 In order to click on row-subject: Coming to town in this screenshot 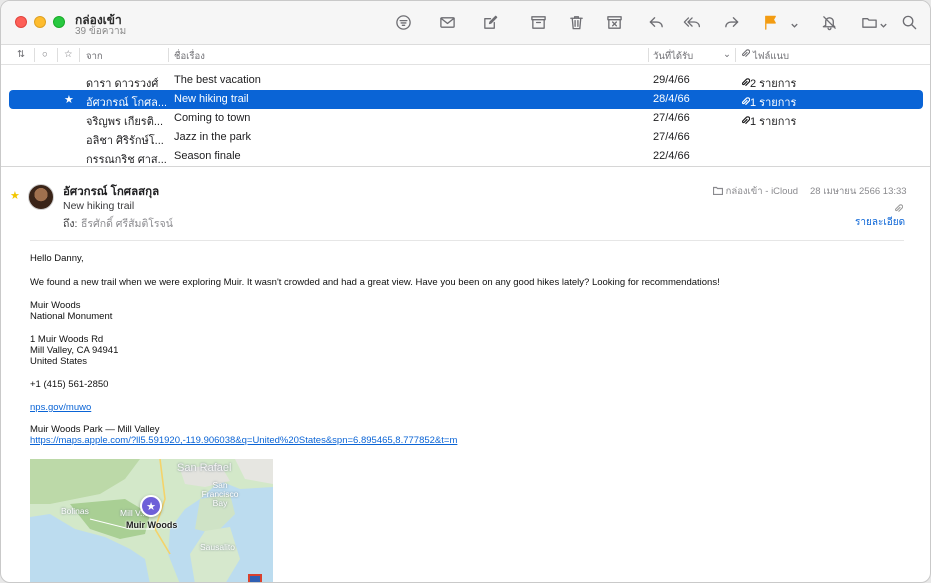, I will do `click(212, 118)`.